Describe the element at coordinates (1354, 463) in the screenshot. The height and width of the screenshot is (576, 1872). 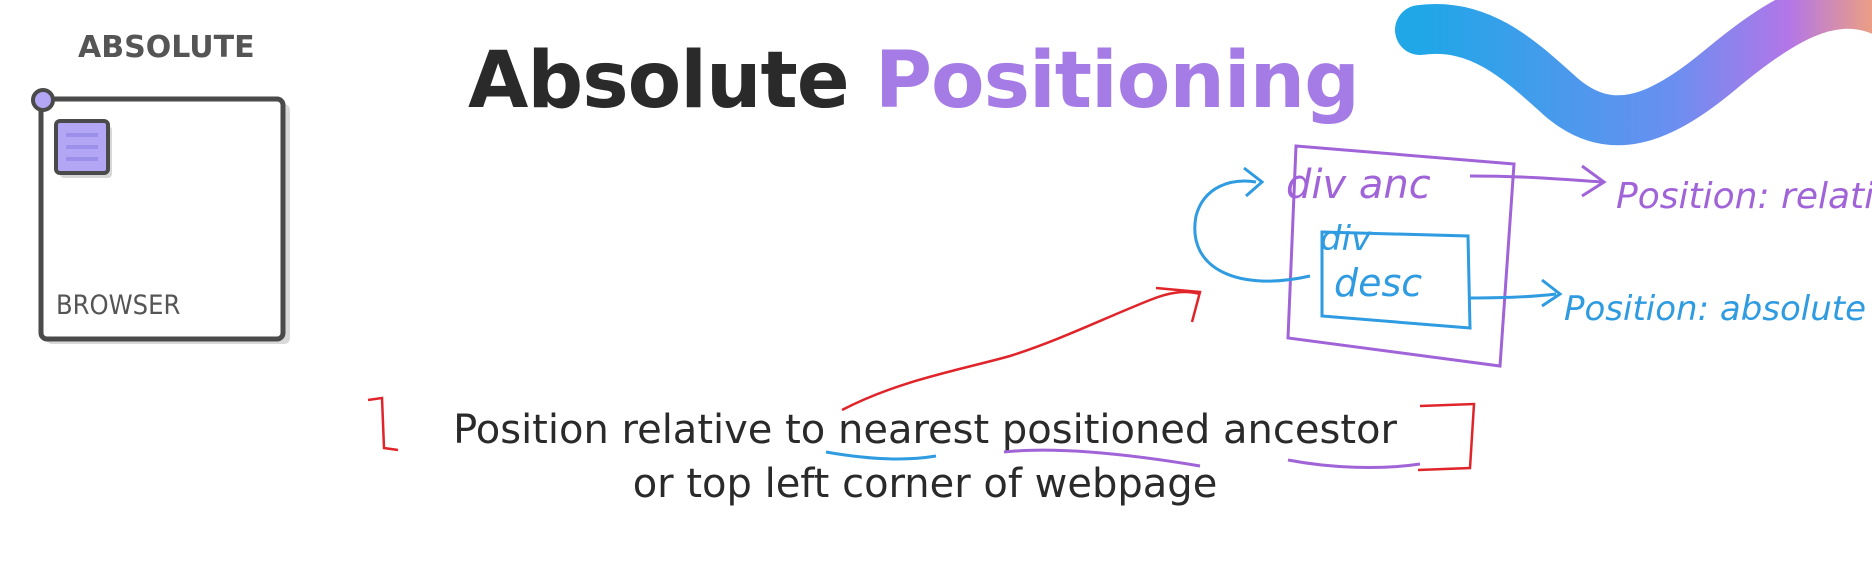
I see `underline-ancestor` at that location.